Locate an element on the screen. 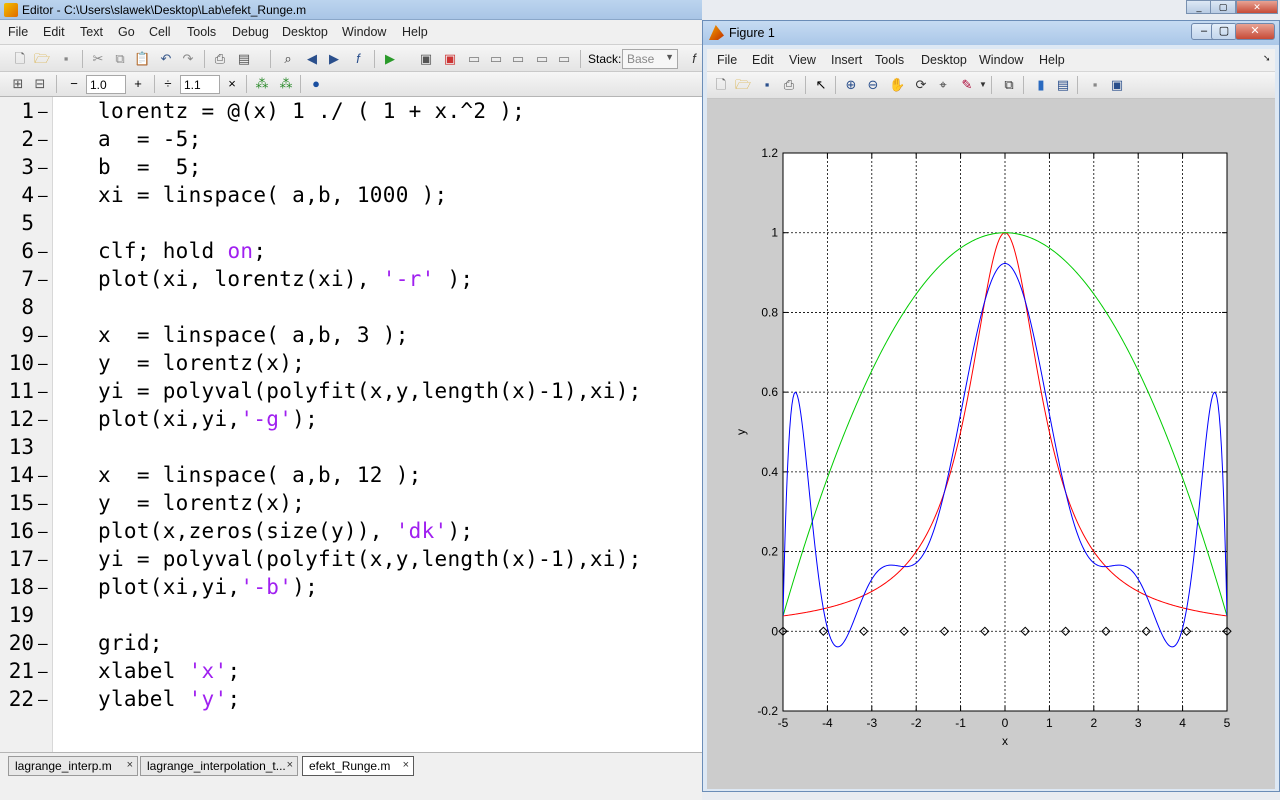 The image size is (1280, 800). step-icon: ▭ is located at coordinates (474, 59).